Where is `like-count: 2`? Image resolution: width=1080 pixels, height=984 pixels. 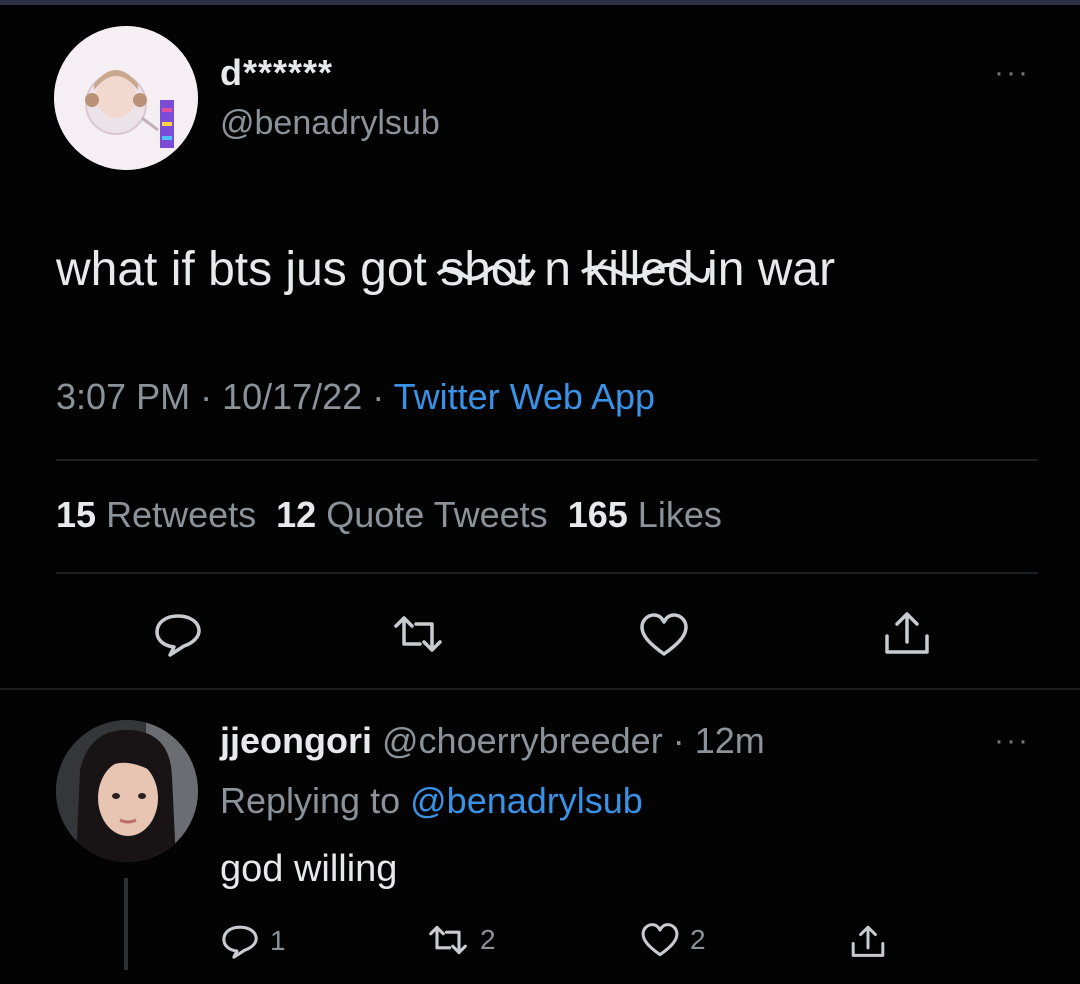 like-count: 2 is located at coordinates (698, 939).